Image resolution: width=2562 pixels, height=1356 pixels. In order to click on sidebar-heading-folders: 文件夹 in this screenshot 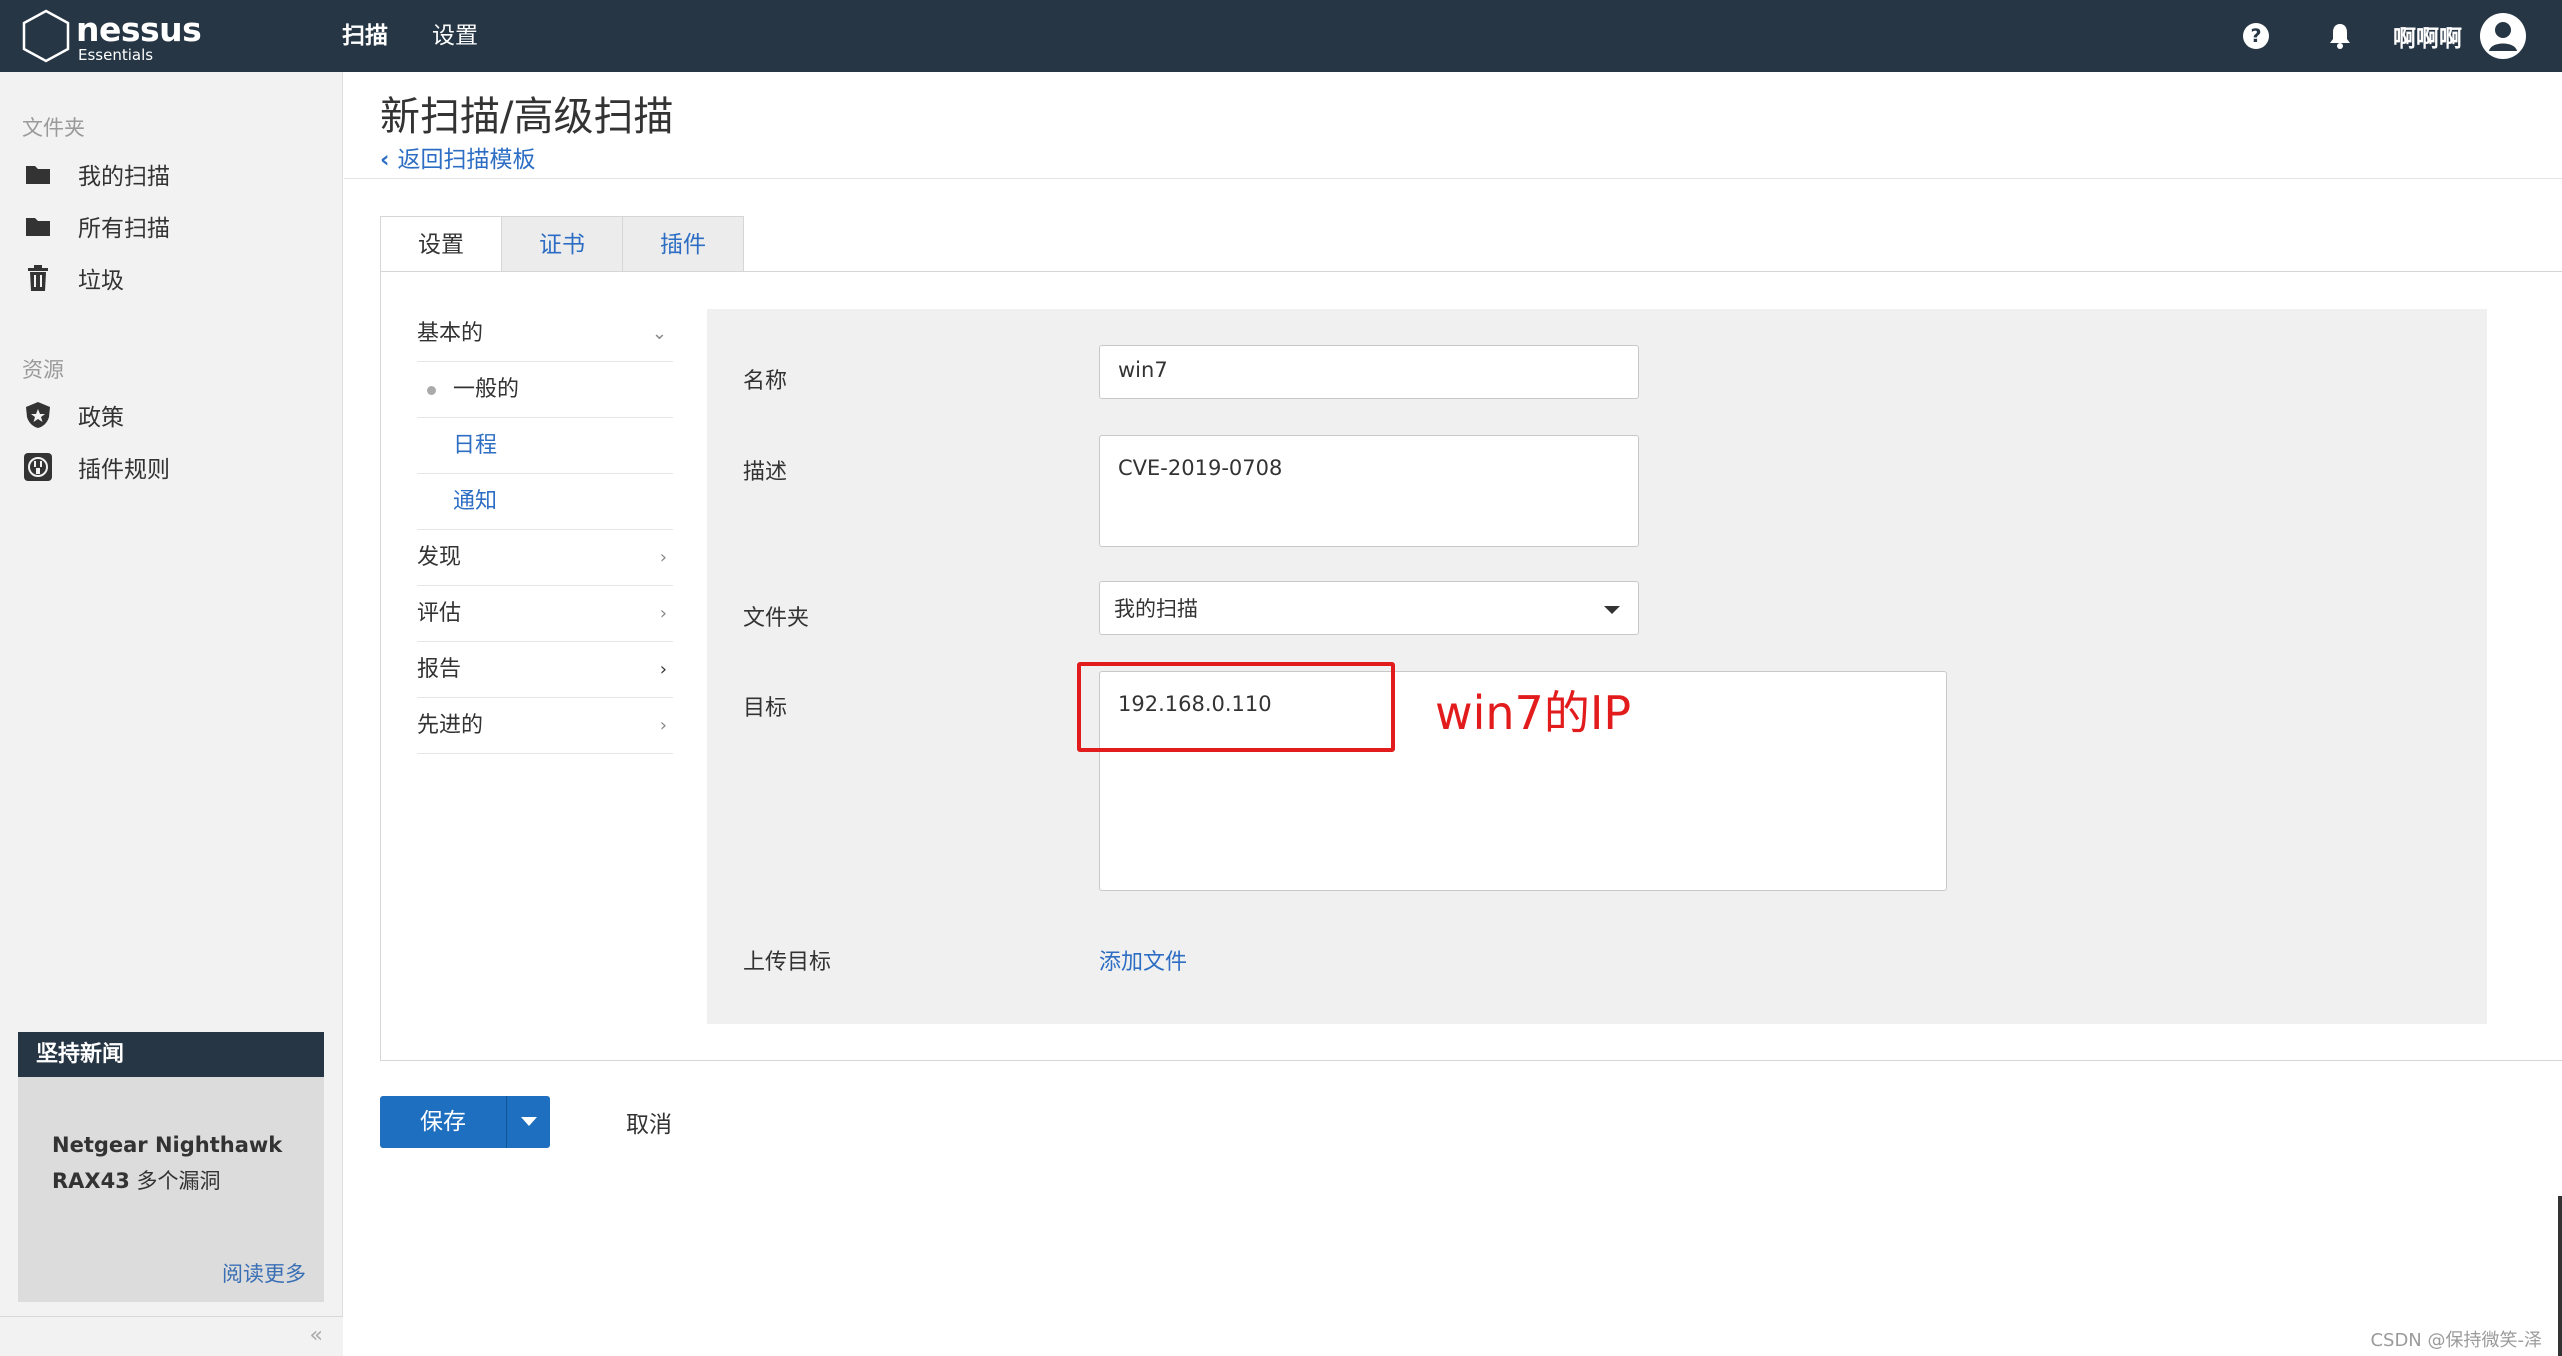, I will do `click(53, 128)`.